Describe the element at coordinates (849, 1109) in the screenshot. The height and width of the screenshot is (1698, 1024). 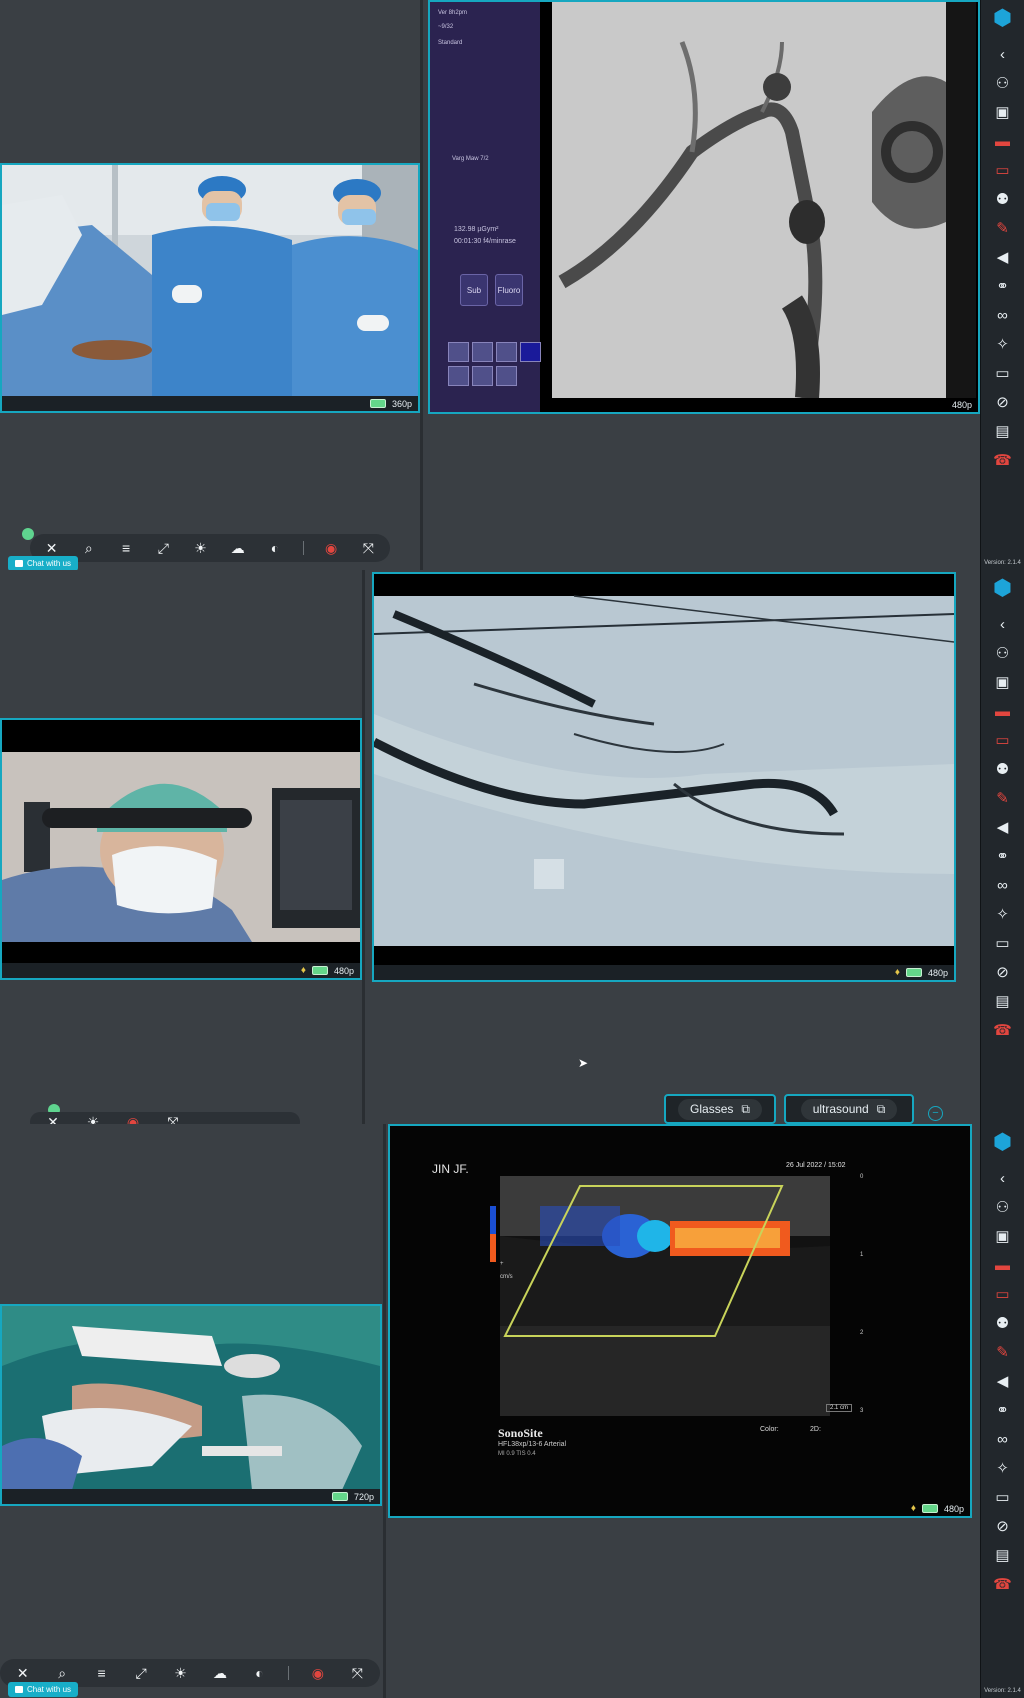
I see `ultrasound-source-button: ultrasound ⧉` at that location.